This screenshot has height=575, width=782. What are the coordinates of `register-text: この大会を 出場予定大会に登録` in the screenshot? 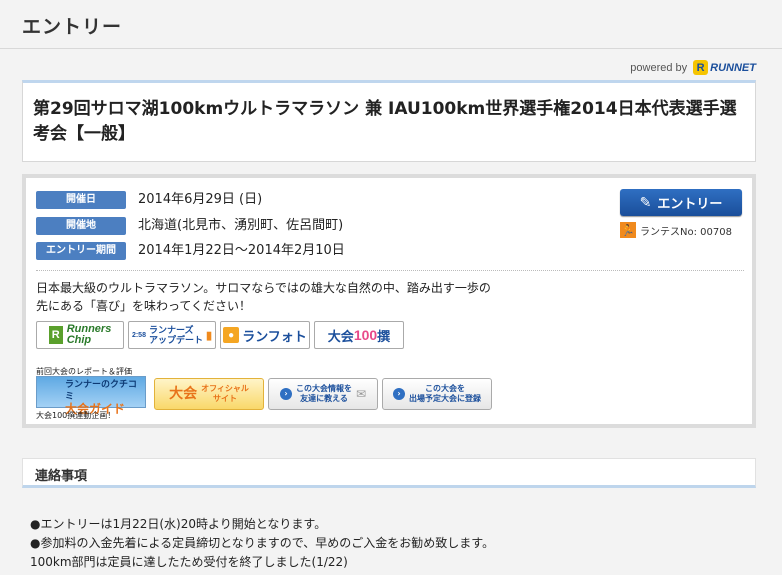 It's located at (445, 394).